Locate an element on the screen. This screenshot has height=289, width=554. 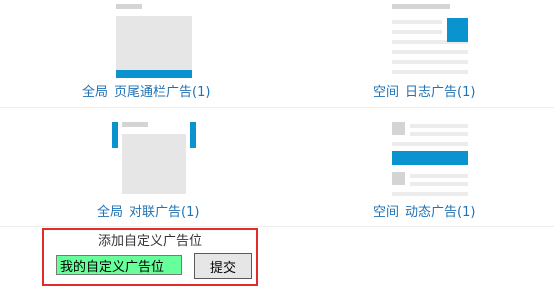
custom-ad-name-input is located at coordinates (119, 265).